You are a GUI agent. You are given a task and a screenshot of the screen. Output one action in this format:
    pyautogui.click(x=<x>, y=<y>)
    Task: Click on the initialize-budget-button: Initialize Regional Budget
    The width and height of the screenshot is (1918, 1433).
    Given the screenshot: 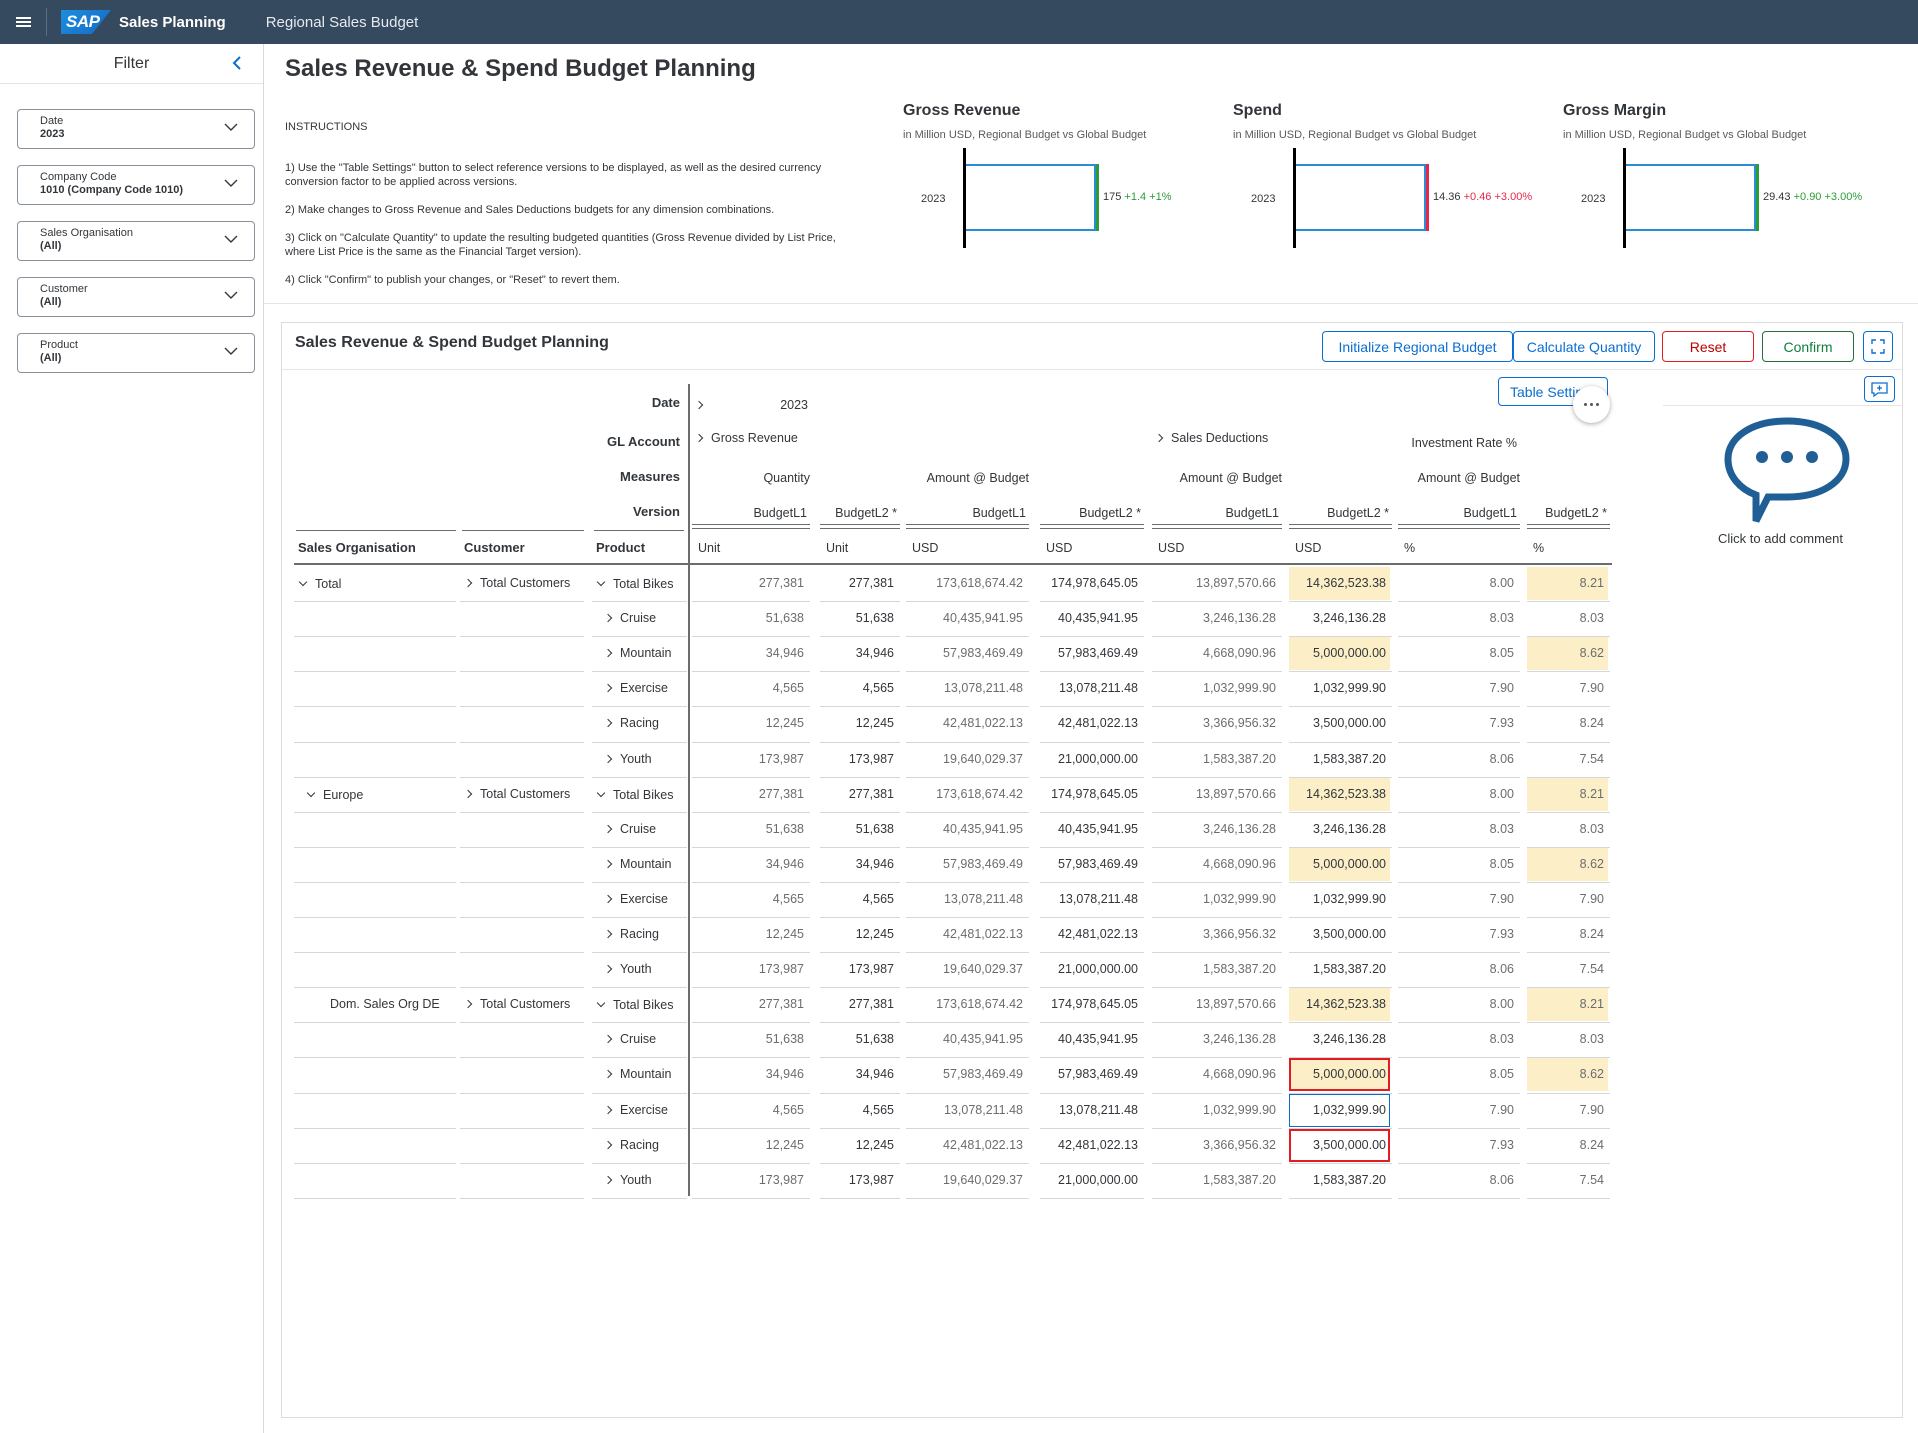 What is the action you would take?
    pyautogui.click(x=1417, y=346)
    